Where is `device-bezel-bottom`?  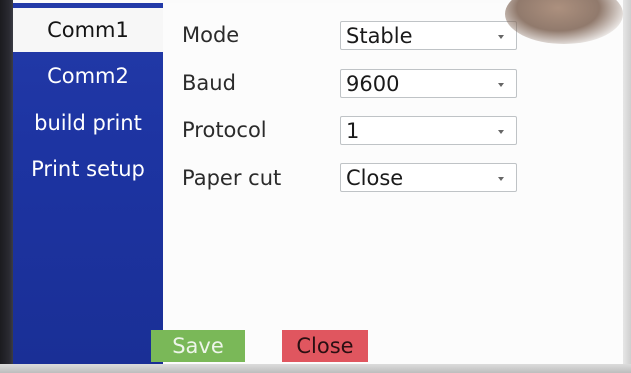 device-bezel-bottom is located at coordinates (315, 368).